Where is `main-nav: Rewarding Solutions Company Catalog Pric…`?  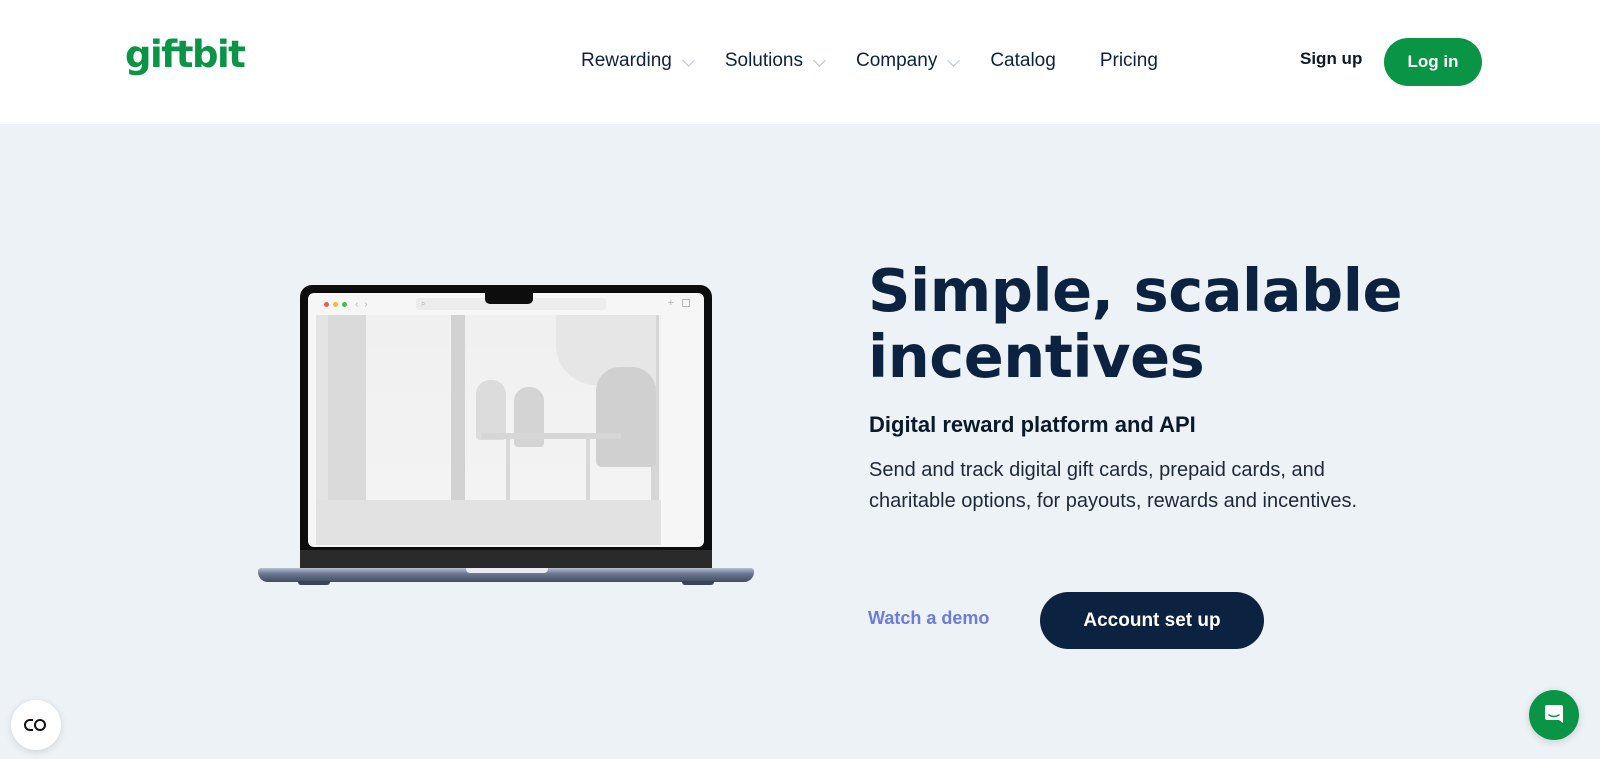 main-nav: Rewarding Solutions Company Catalog Pric… is located at coordinates (891, 61).